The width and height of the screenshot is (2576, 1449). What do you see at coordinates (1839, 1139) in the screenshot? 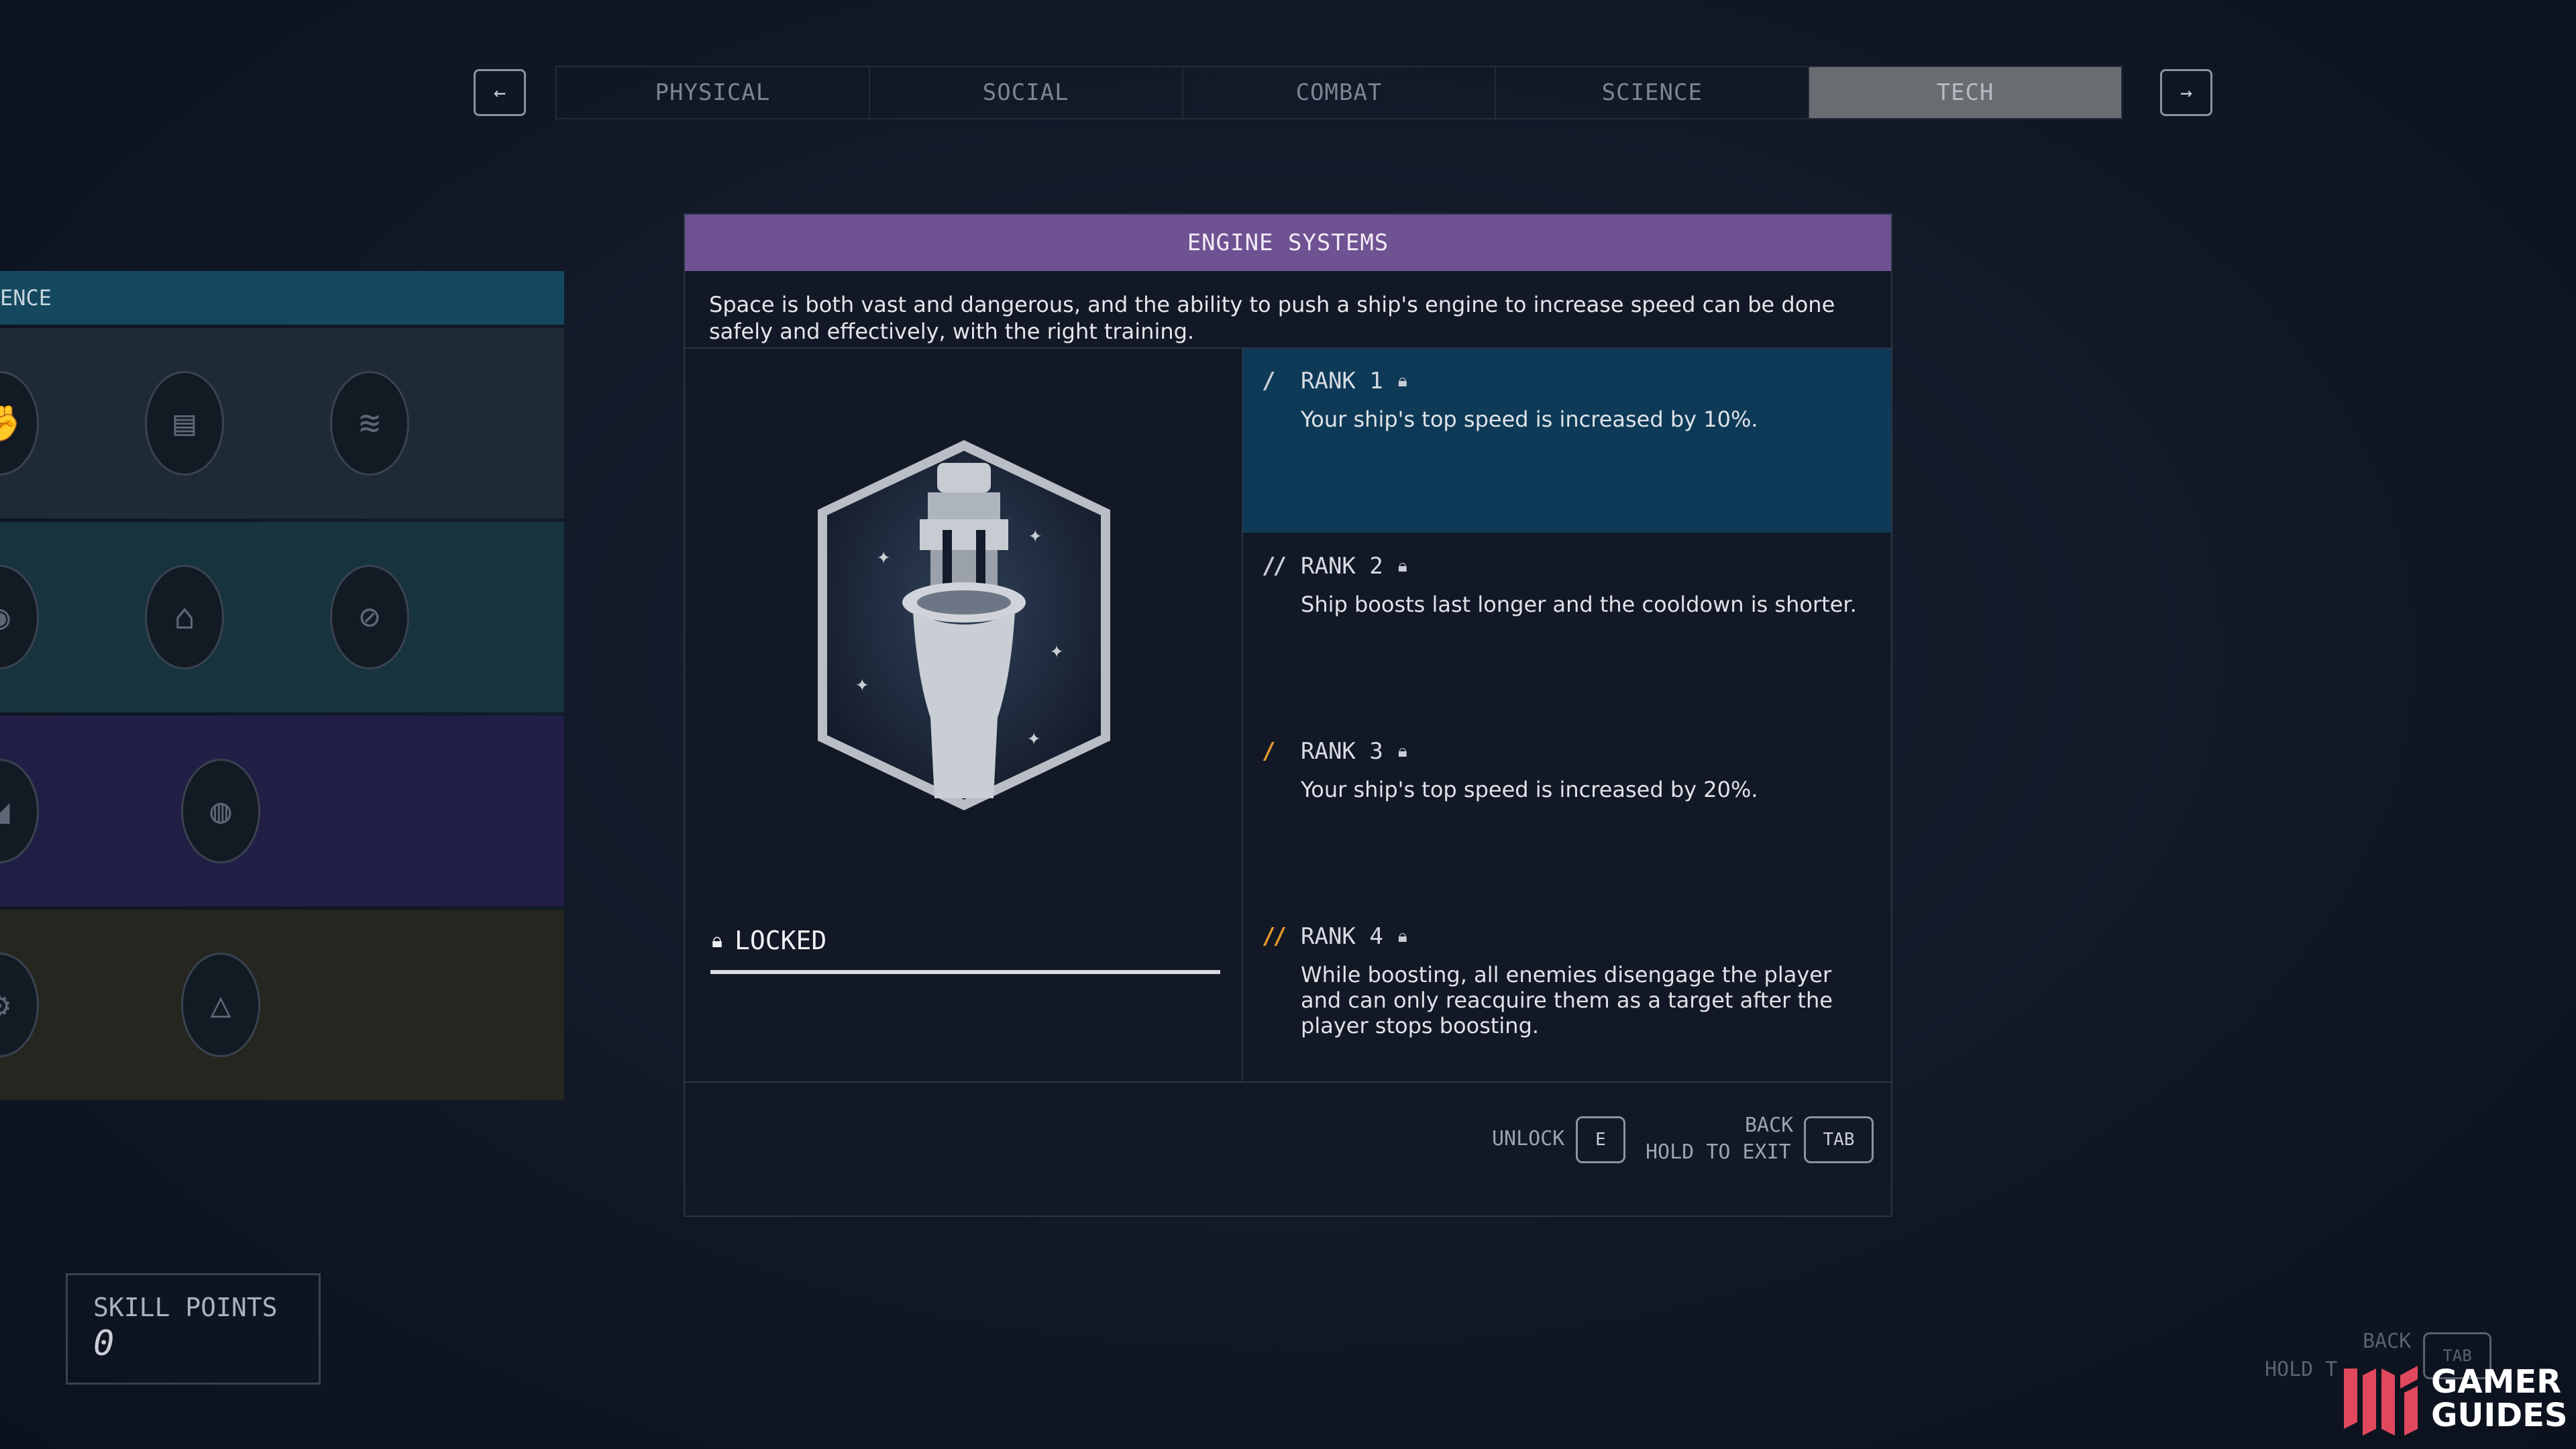
I see `back-key-button: TAB` at bounding box center [1839, 1139].